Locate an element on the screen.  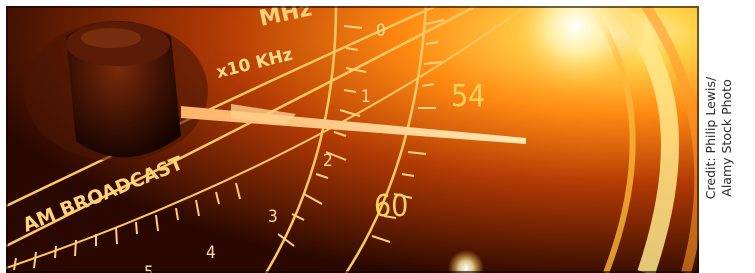
outer-scale-number: 60 is located at coordinates (391, 206).